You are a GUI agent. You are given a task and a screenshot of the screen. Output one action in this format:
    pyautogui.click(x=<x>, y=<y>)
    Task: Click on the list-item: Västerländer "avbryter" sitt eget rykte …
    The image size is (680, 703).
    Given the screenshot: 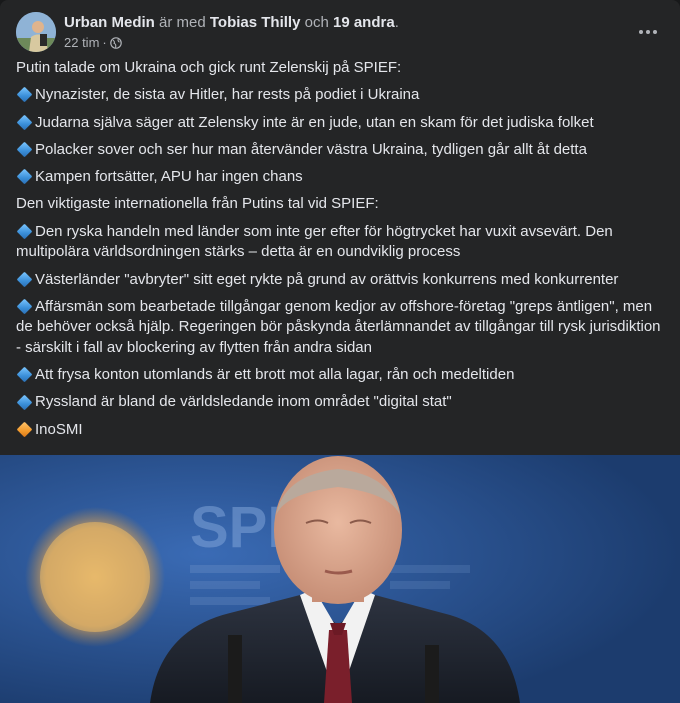 What is the action you would take?
    pyautogui.click(x=340, y=280)
    